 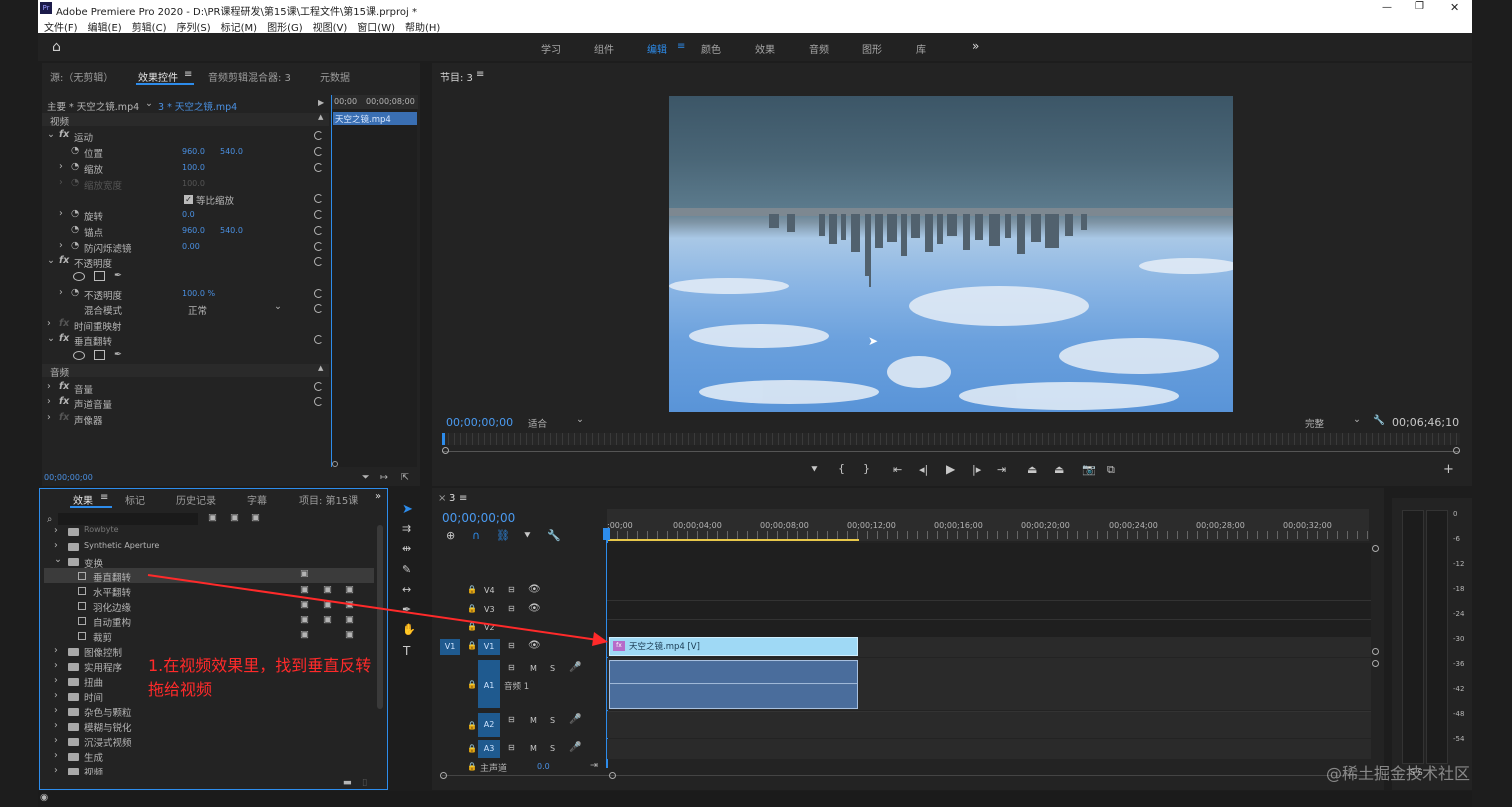 I want to click on list-item: › 杂色与颗粒, so click(x=208, y=711).